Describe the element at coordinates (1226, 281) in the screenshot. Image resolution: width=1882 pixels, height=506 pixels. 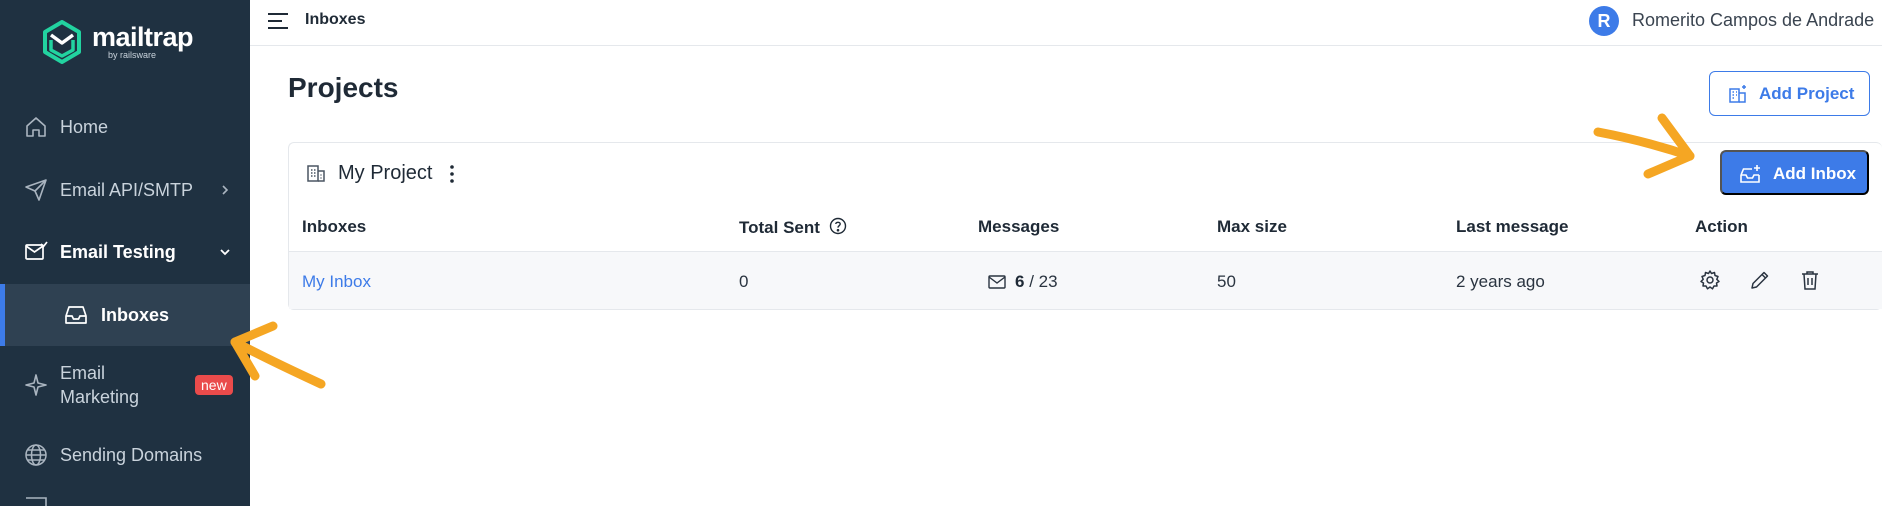
I see `max-size-value: 50` at that location.